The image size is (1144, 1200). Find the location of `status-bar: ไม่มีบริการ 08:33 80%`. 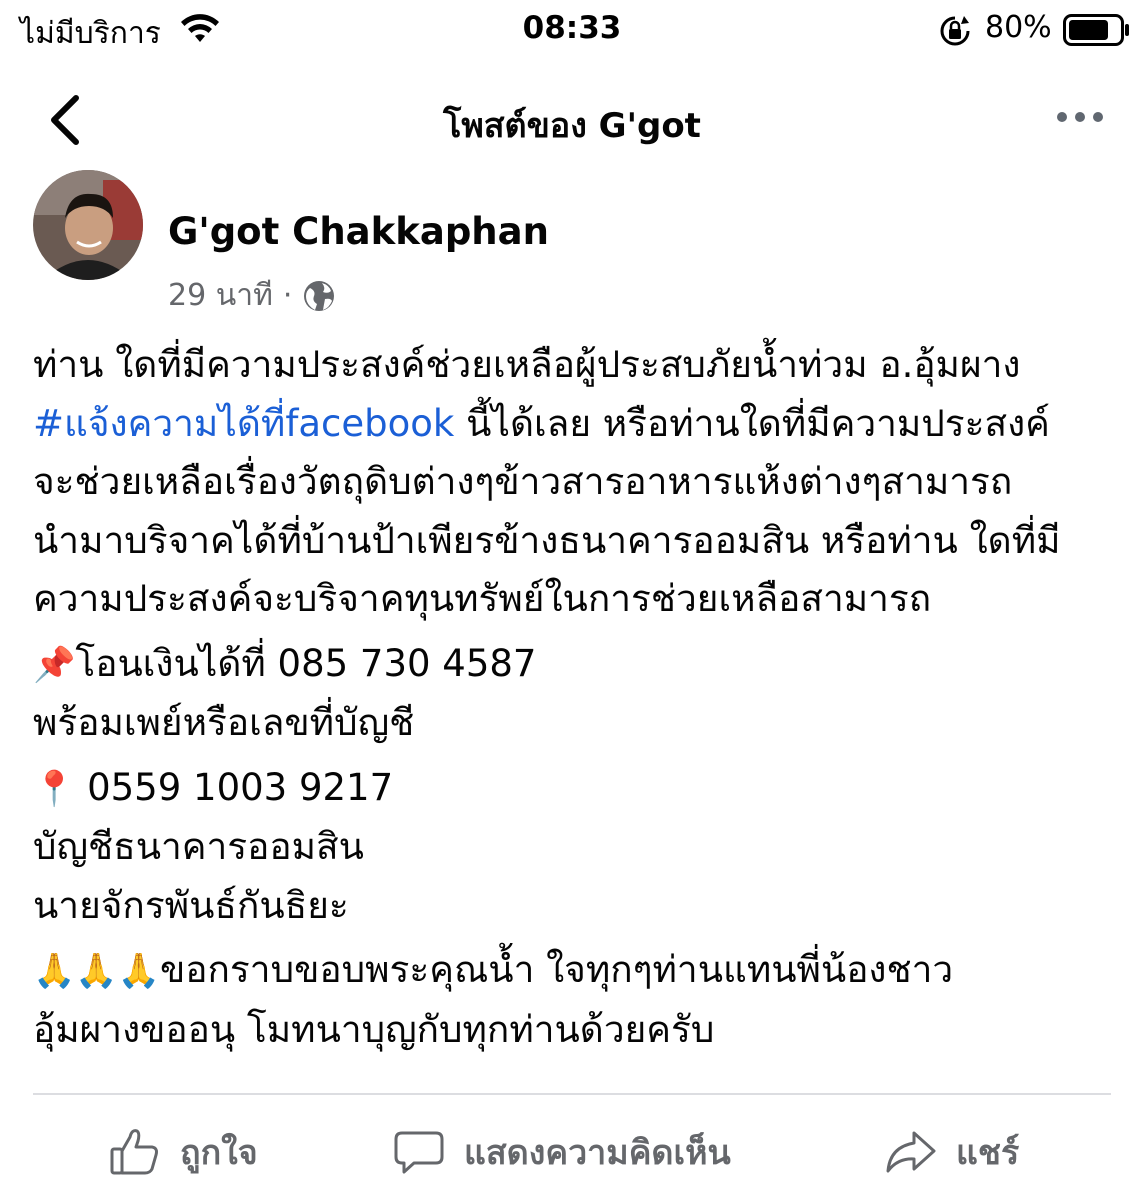

status-bar: ไม่มีบริการ 08:33 80% is located at coordinates (572, 30).